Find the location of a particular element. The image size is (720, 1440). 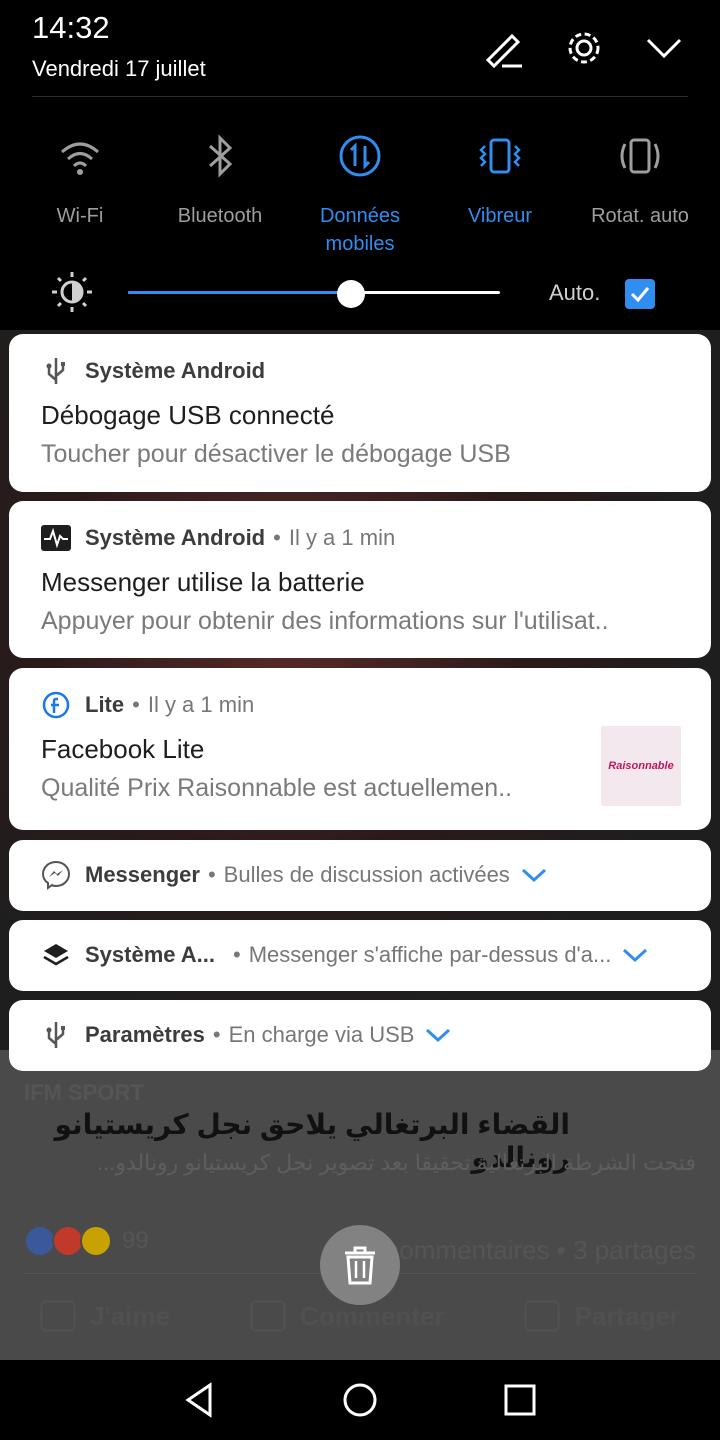

toggle-label: Données mobiles is located at coordinates (360, 230).